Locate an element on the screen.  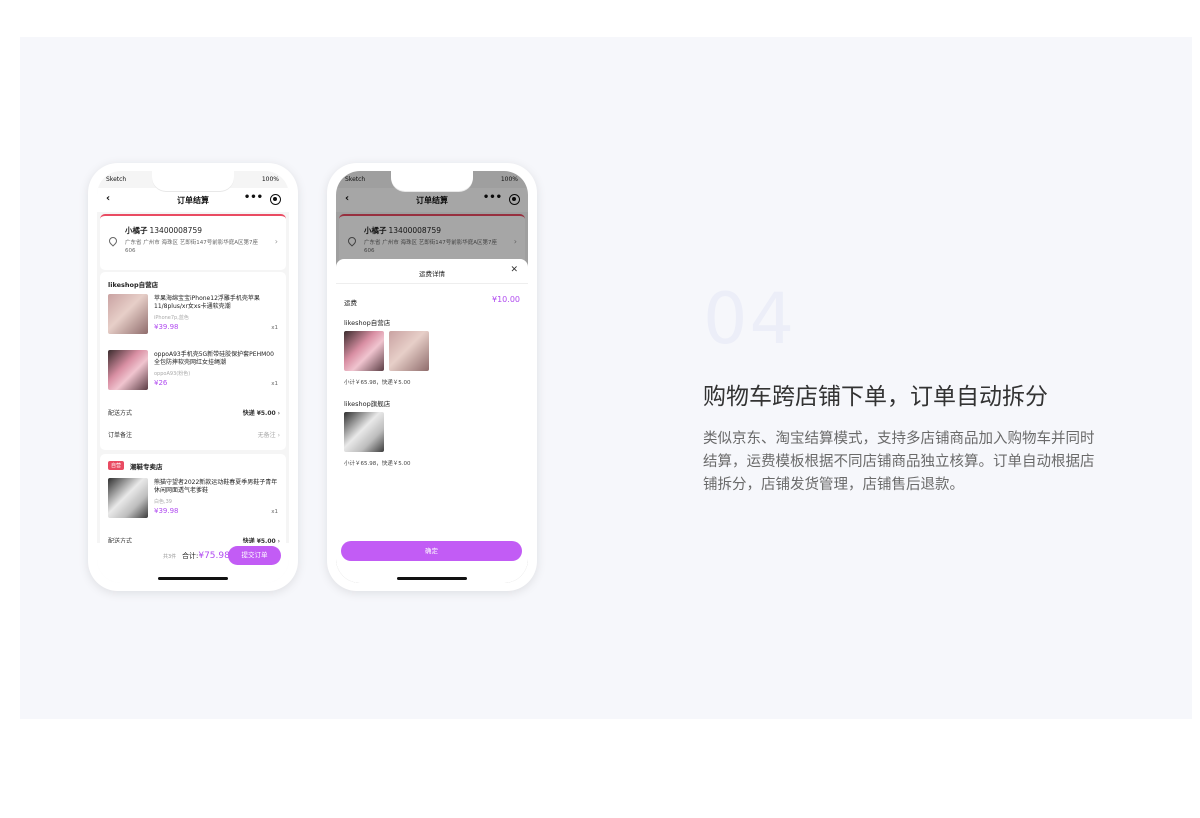
confirm-button: 确定 is located at coordinates (431, 551).